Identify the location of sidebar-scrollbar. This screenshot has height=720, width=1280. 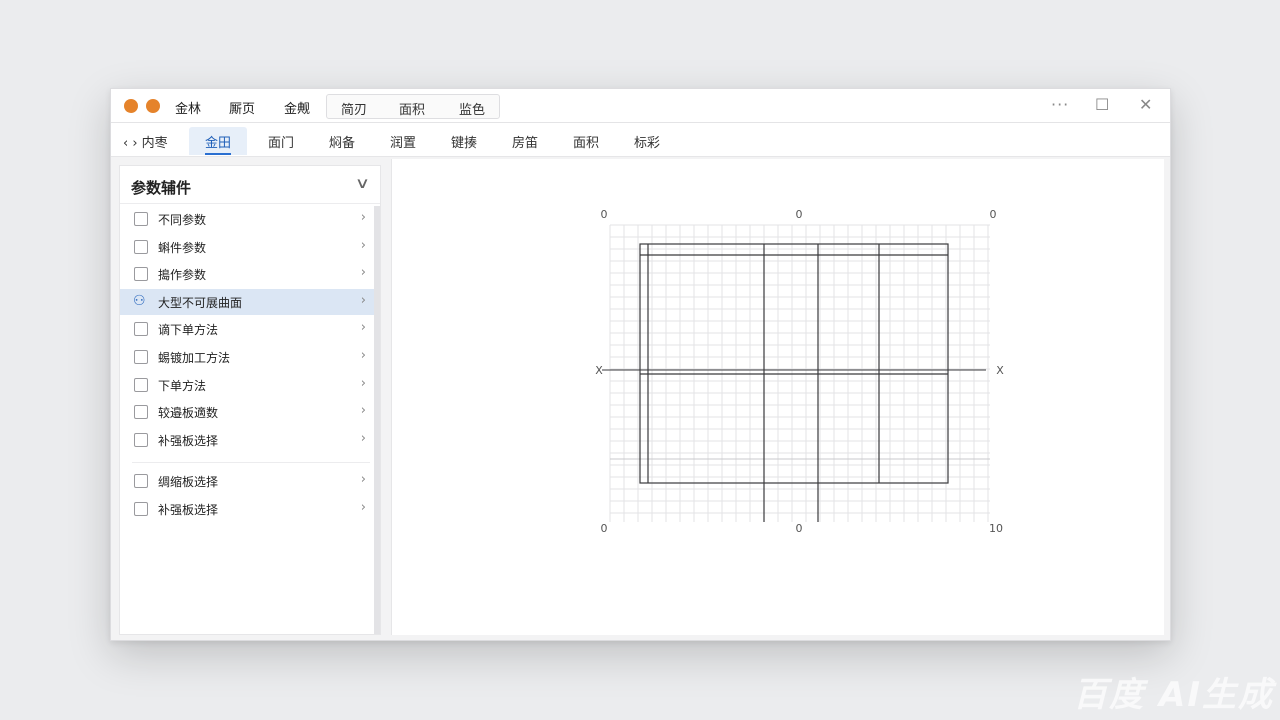
(377, 420).